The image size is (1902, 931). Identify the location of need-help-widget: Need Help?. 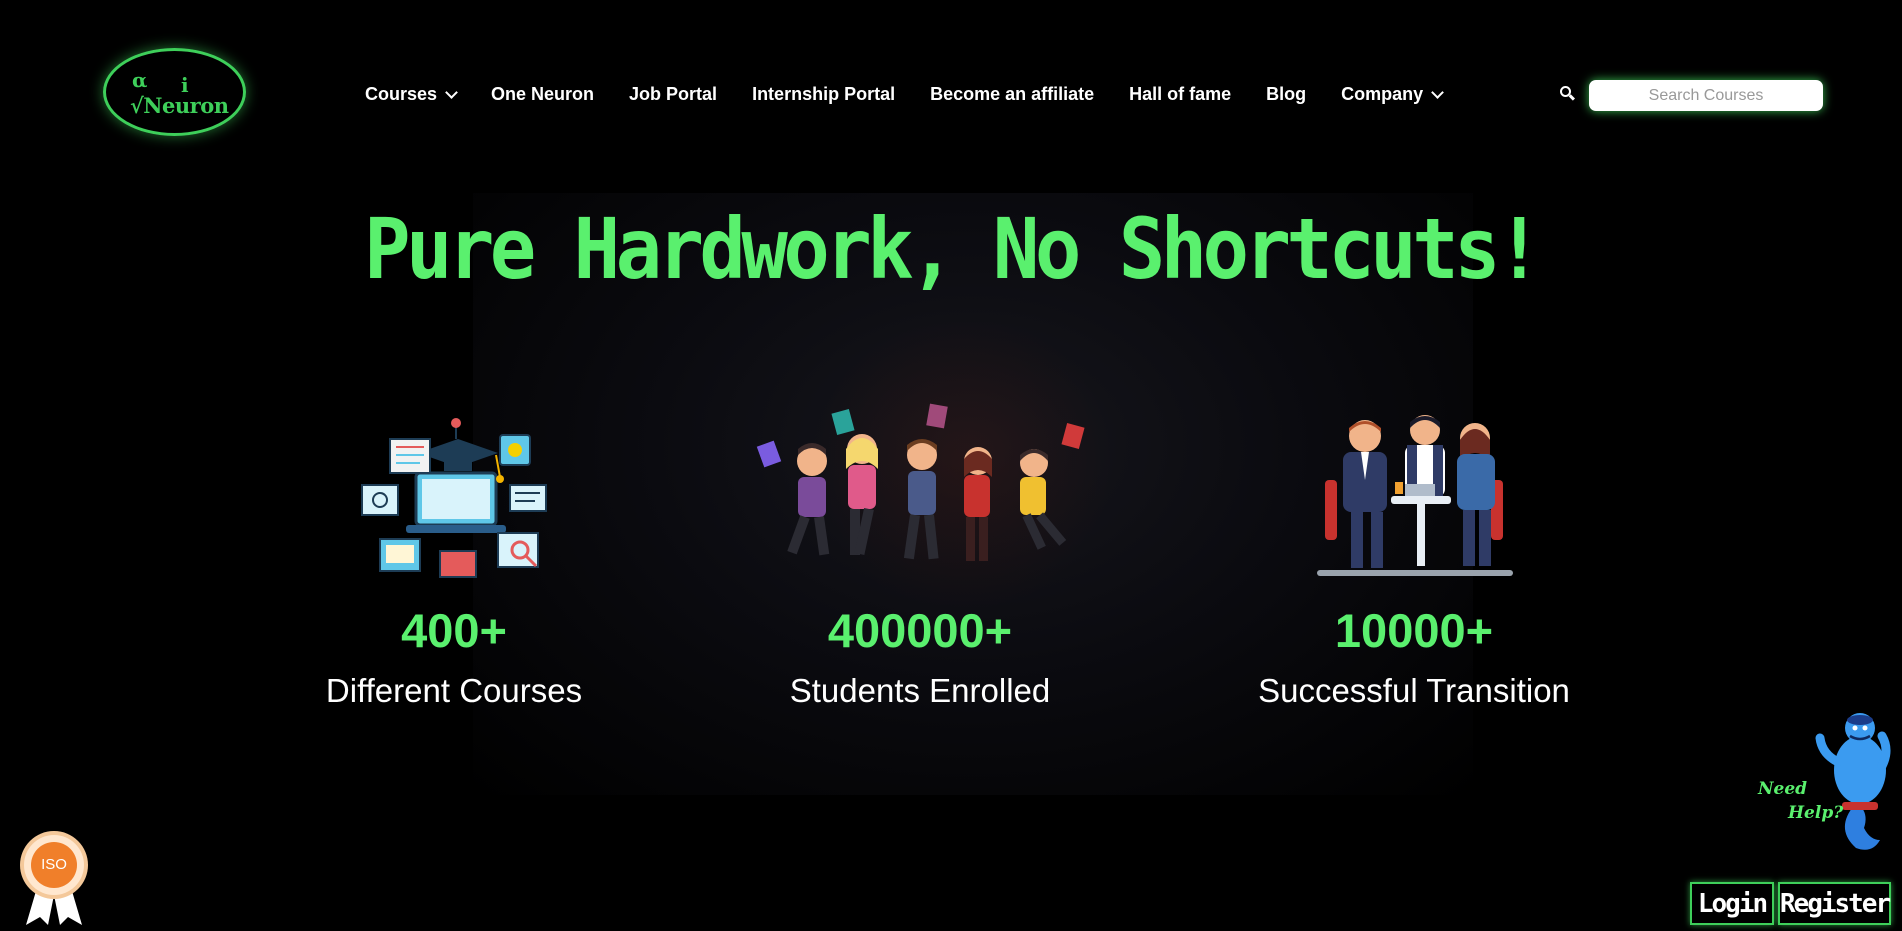
(1822, 772).